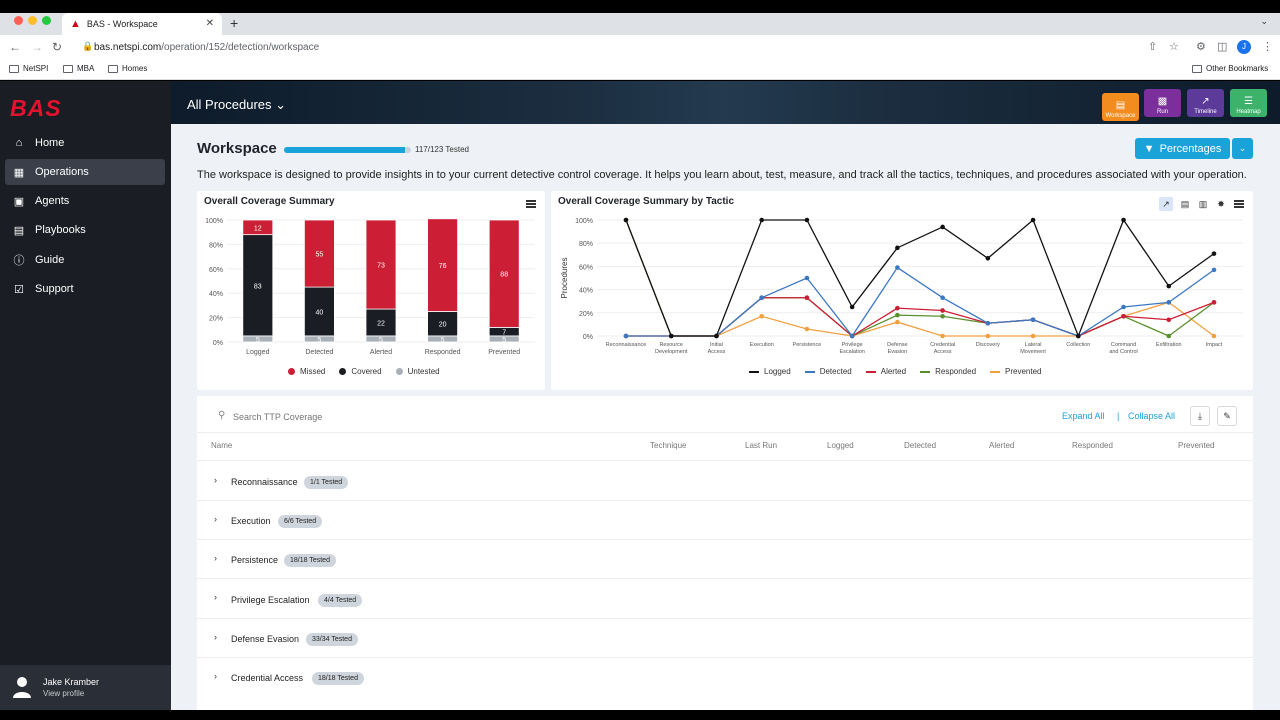 This screenshot has width=1280, height=720. What do you see at coordinates (668, 445) in the screenshot?
I see `column-header-technique: Technique` at bounding box center [668, 445].